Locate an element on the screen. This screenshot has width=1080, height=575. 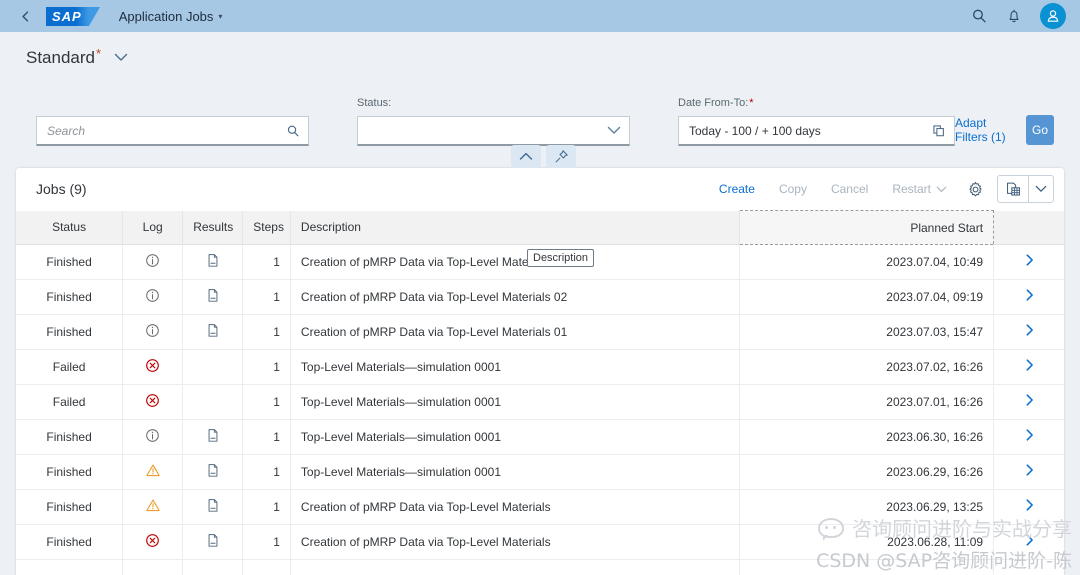
create-button: Create is located at coordinates (737, 189).